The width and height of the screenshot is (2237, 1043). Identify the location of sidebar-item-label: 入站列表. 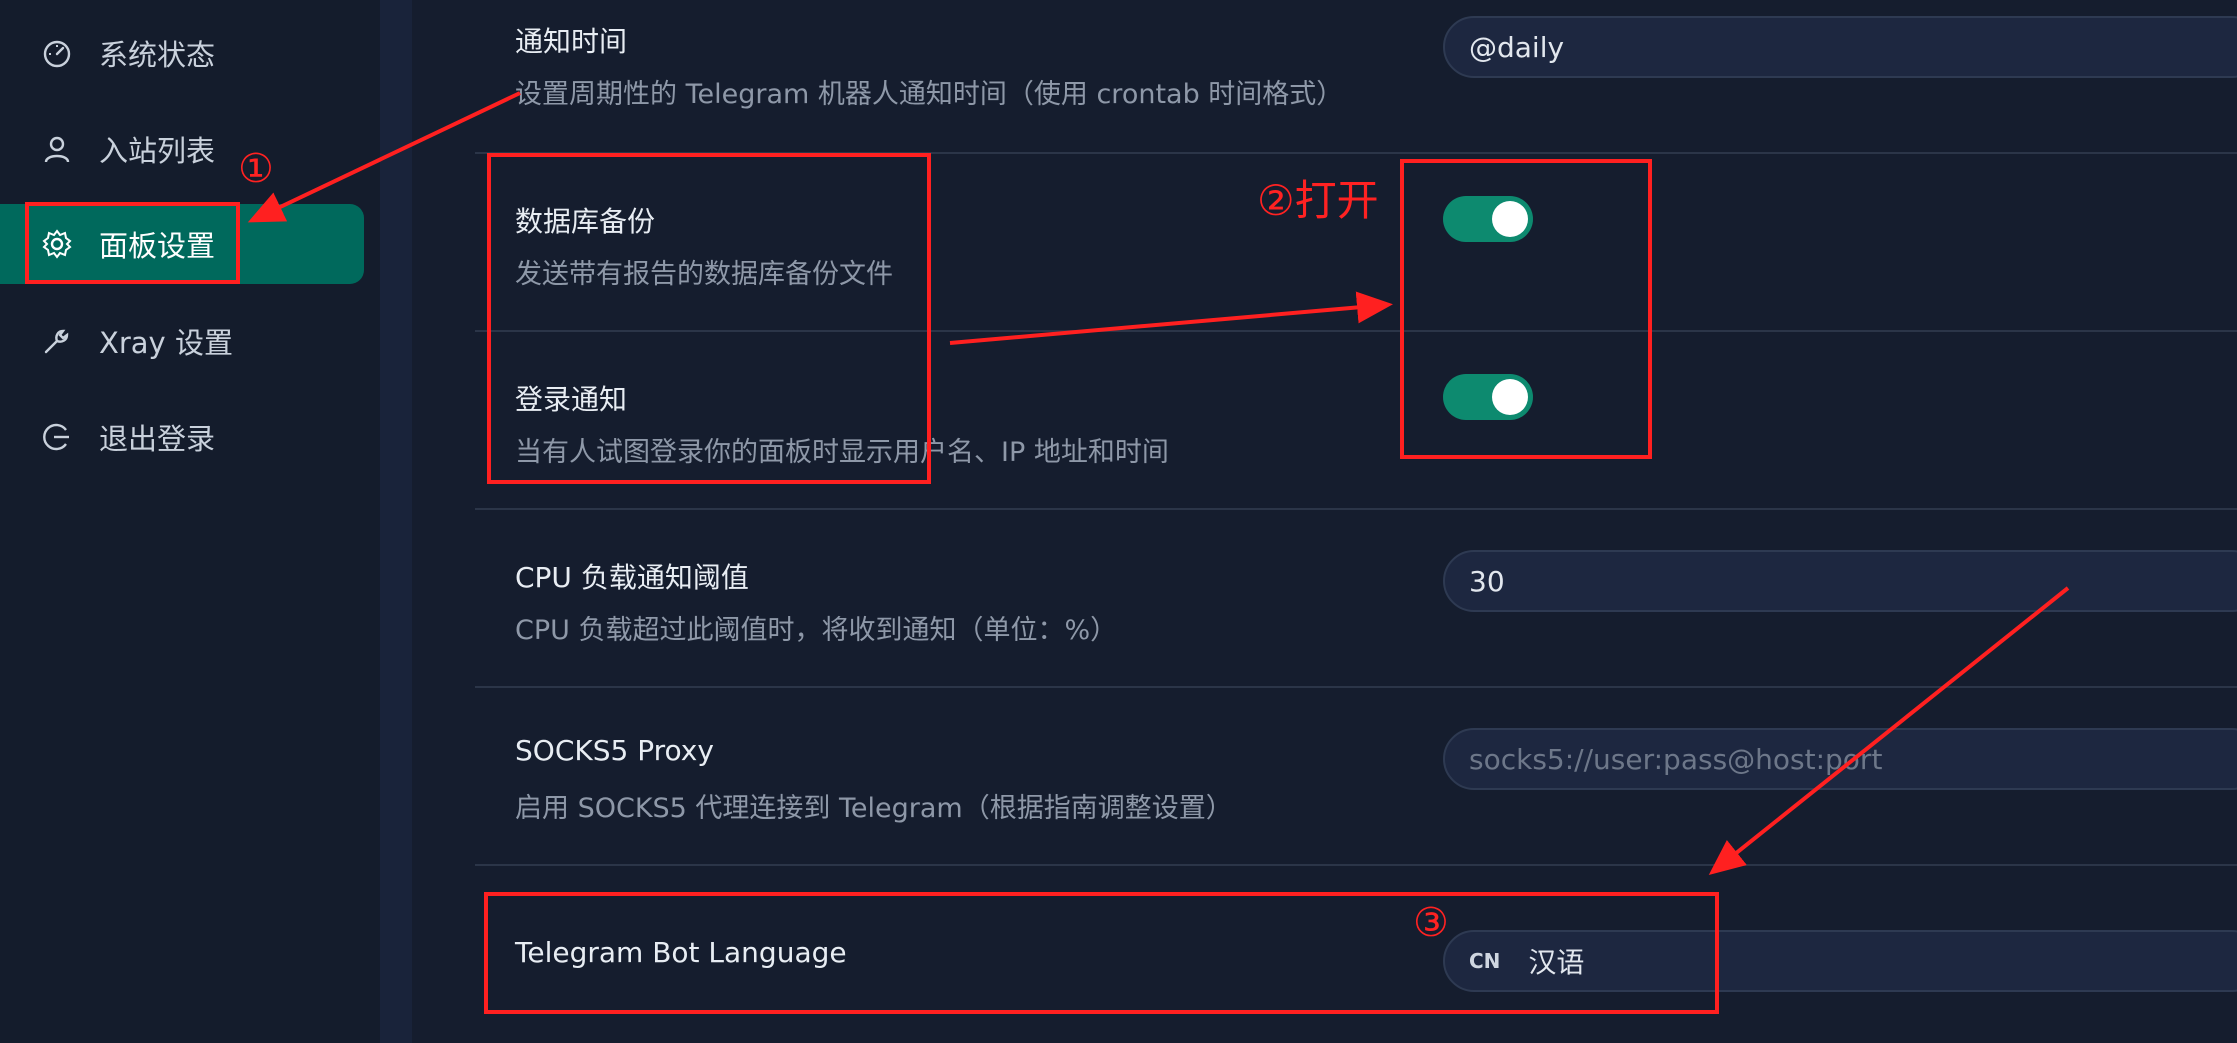
(157, 151).